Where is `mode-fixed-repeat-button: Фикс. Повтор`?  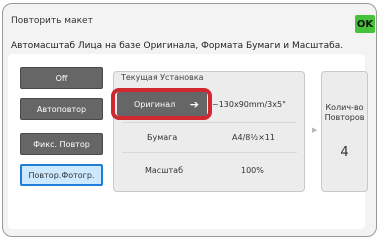 mode-fixed-repeat-button: Фикс. Повтор is located at coordinates (61, 144).